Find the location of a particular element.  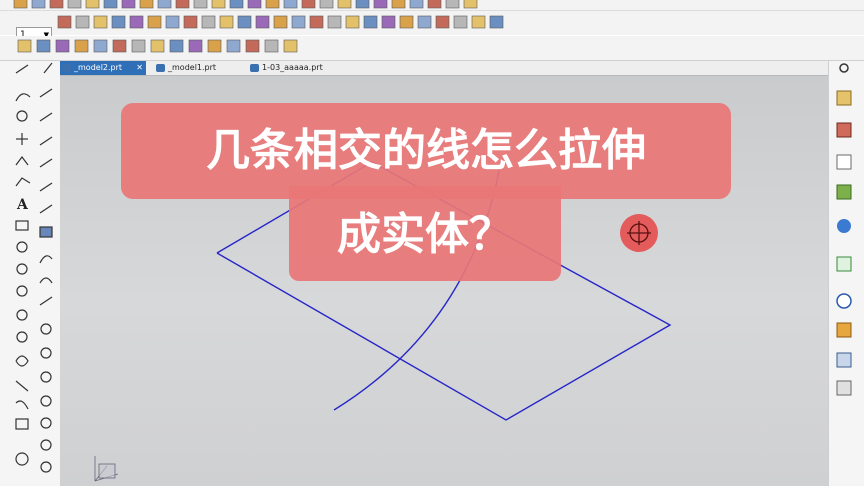

tab-1-03-aaaaa: 1-03_aaaaa.prt is located at coordinates (298, 68).